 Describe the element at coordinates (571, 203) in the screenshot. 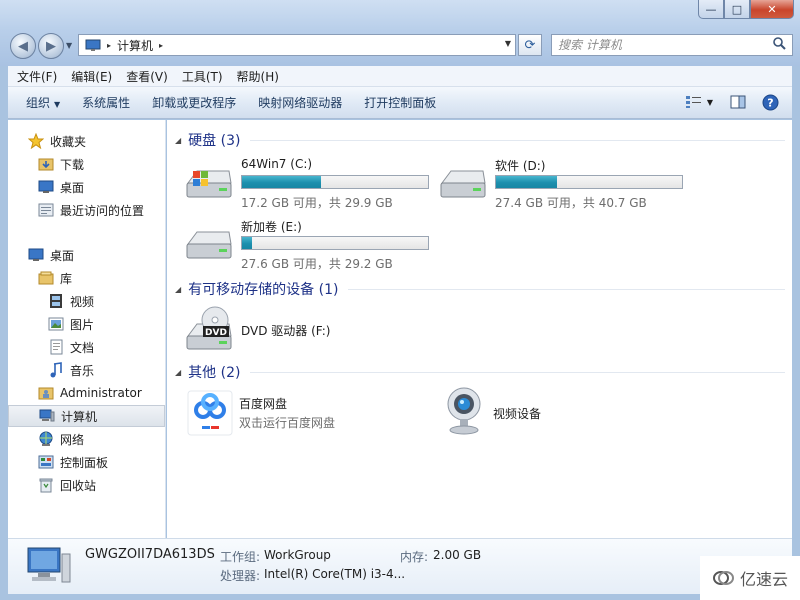

I see `drive-space-text: 27.4 GB 可用，共 40.7 GB` at that location.